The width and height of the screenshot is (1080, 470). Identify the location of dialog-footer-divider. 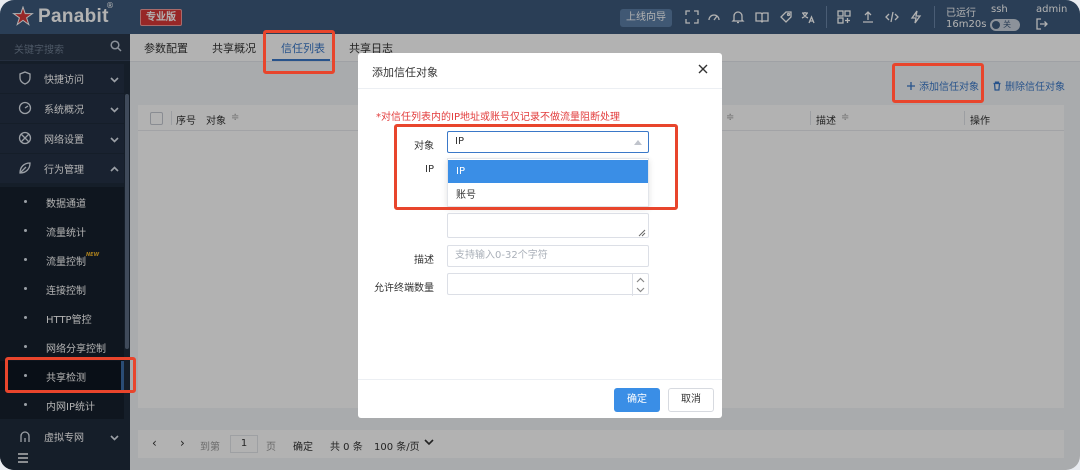
(540, 379).